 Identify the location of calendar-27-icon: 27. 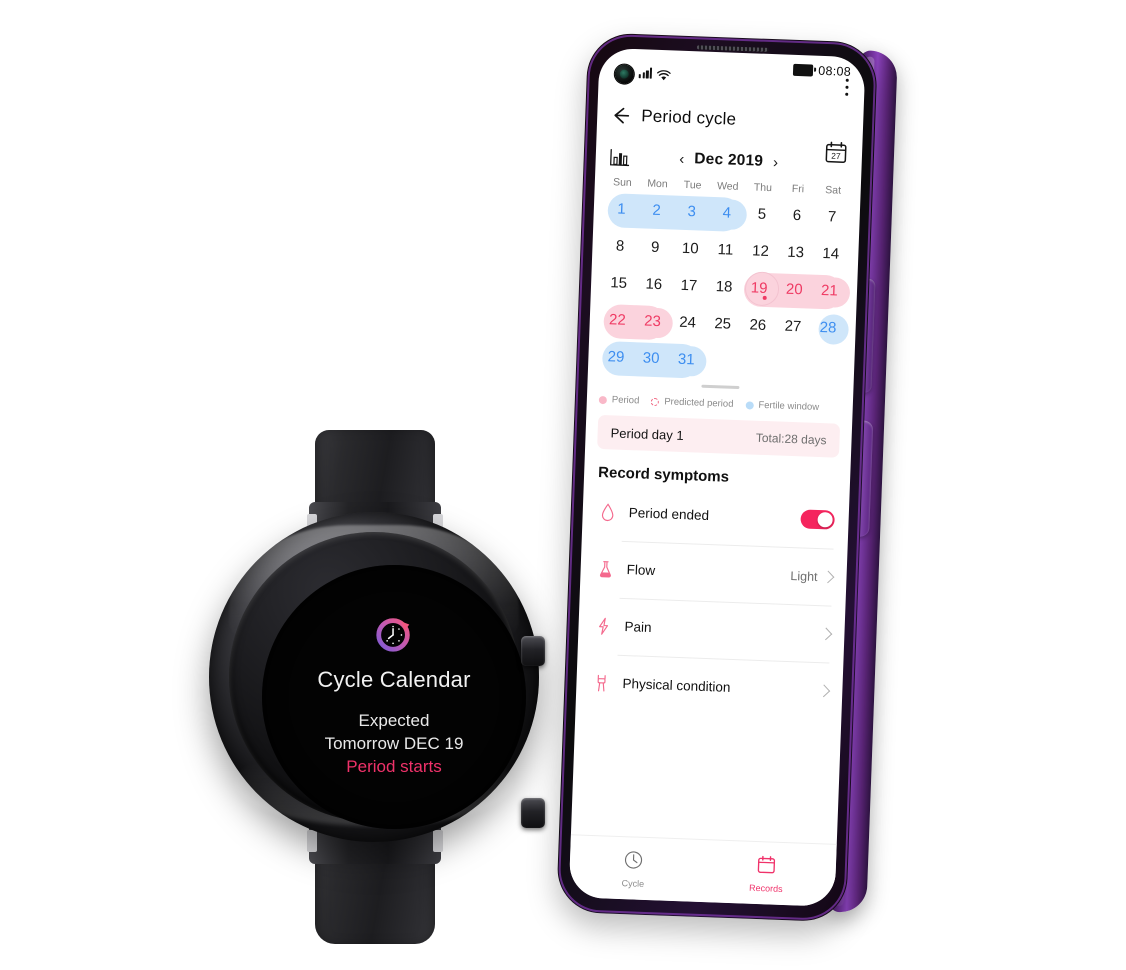
(836, 152).